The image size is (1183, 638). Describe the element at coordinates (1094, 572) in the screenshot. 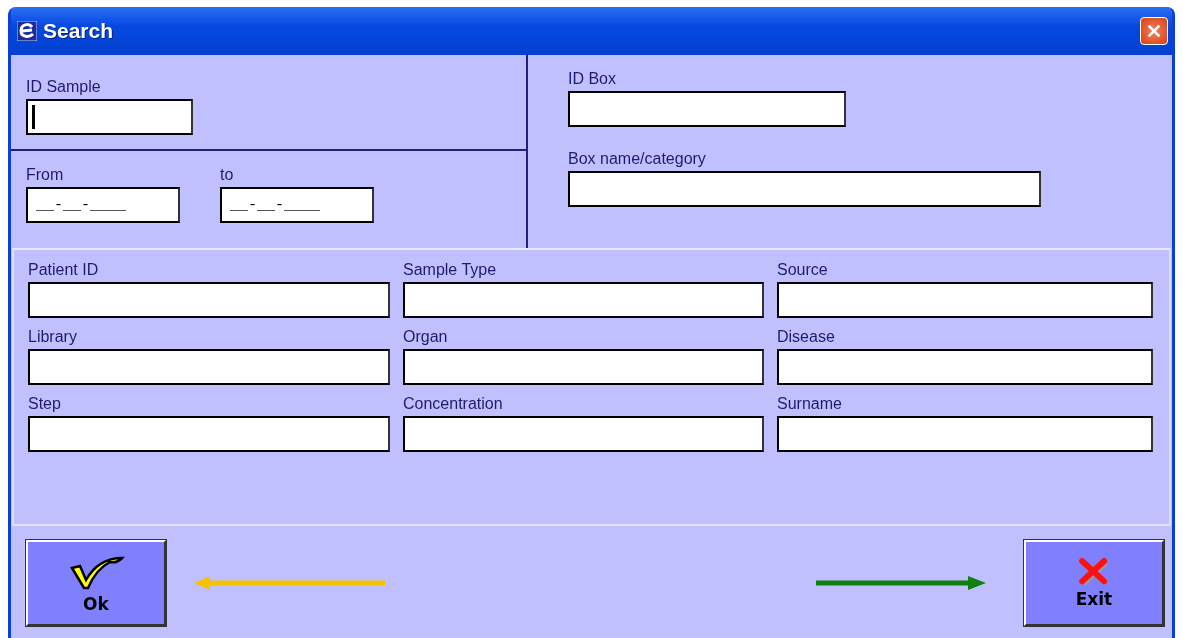

I see `cross-icon` at that location.